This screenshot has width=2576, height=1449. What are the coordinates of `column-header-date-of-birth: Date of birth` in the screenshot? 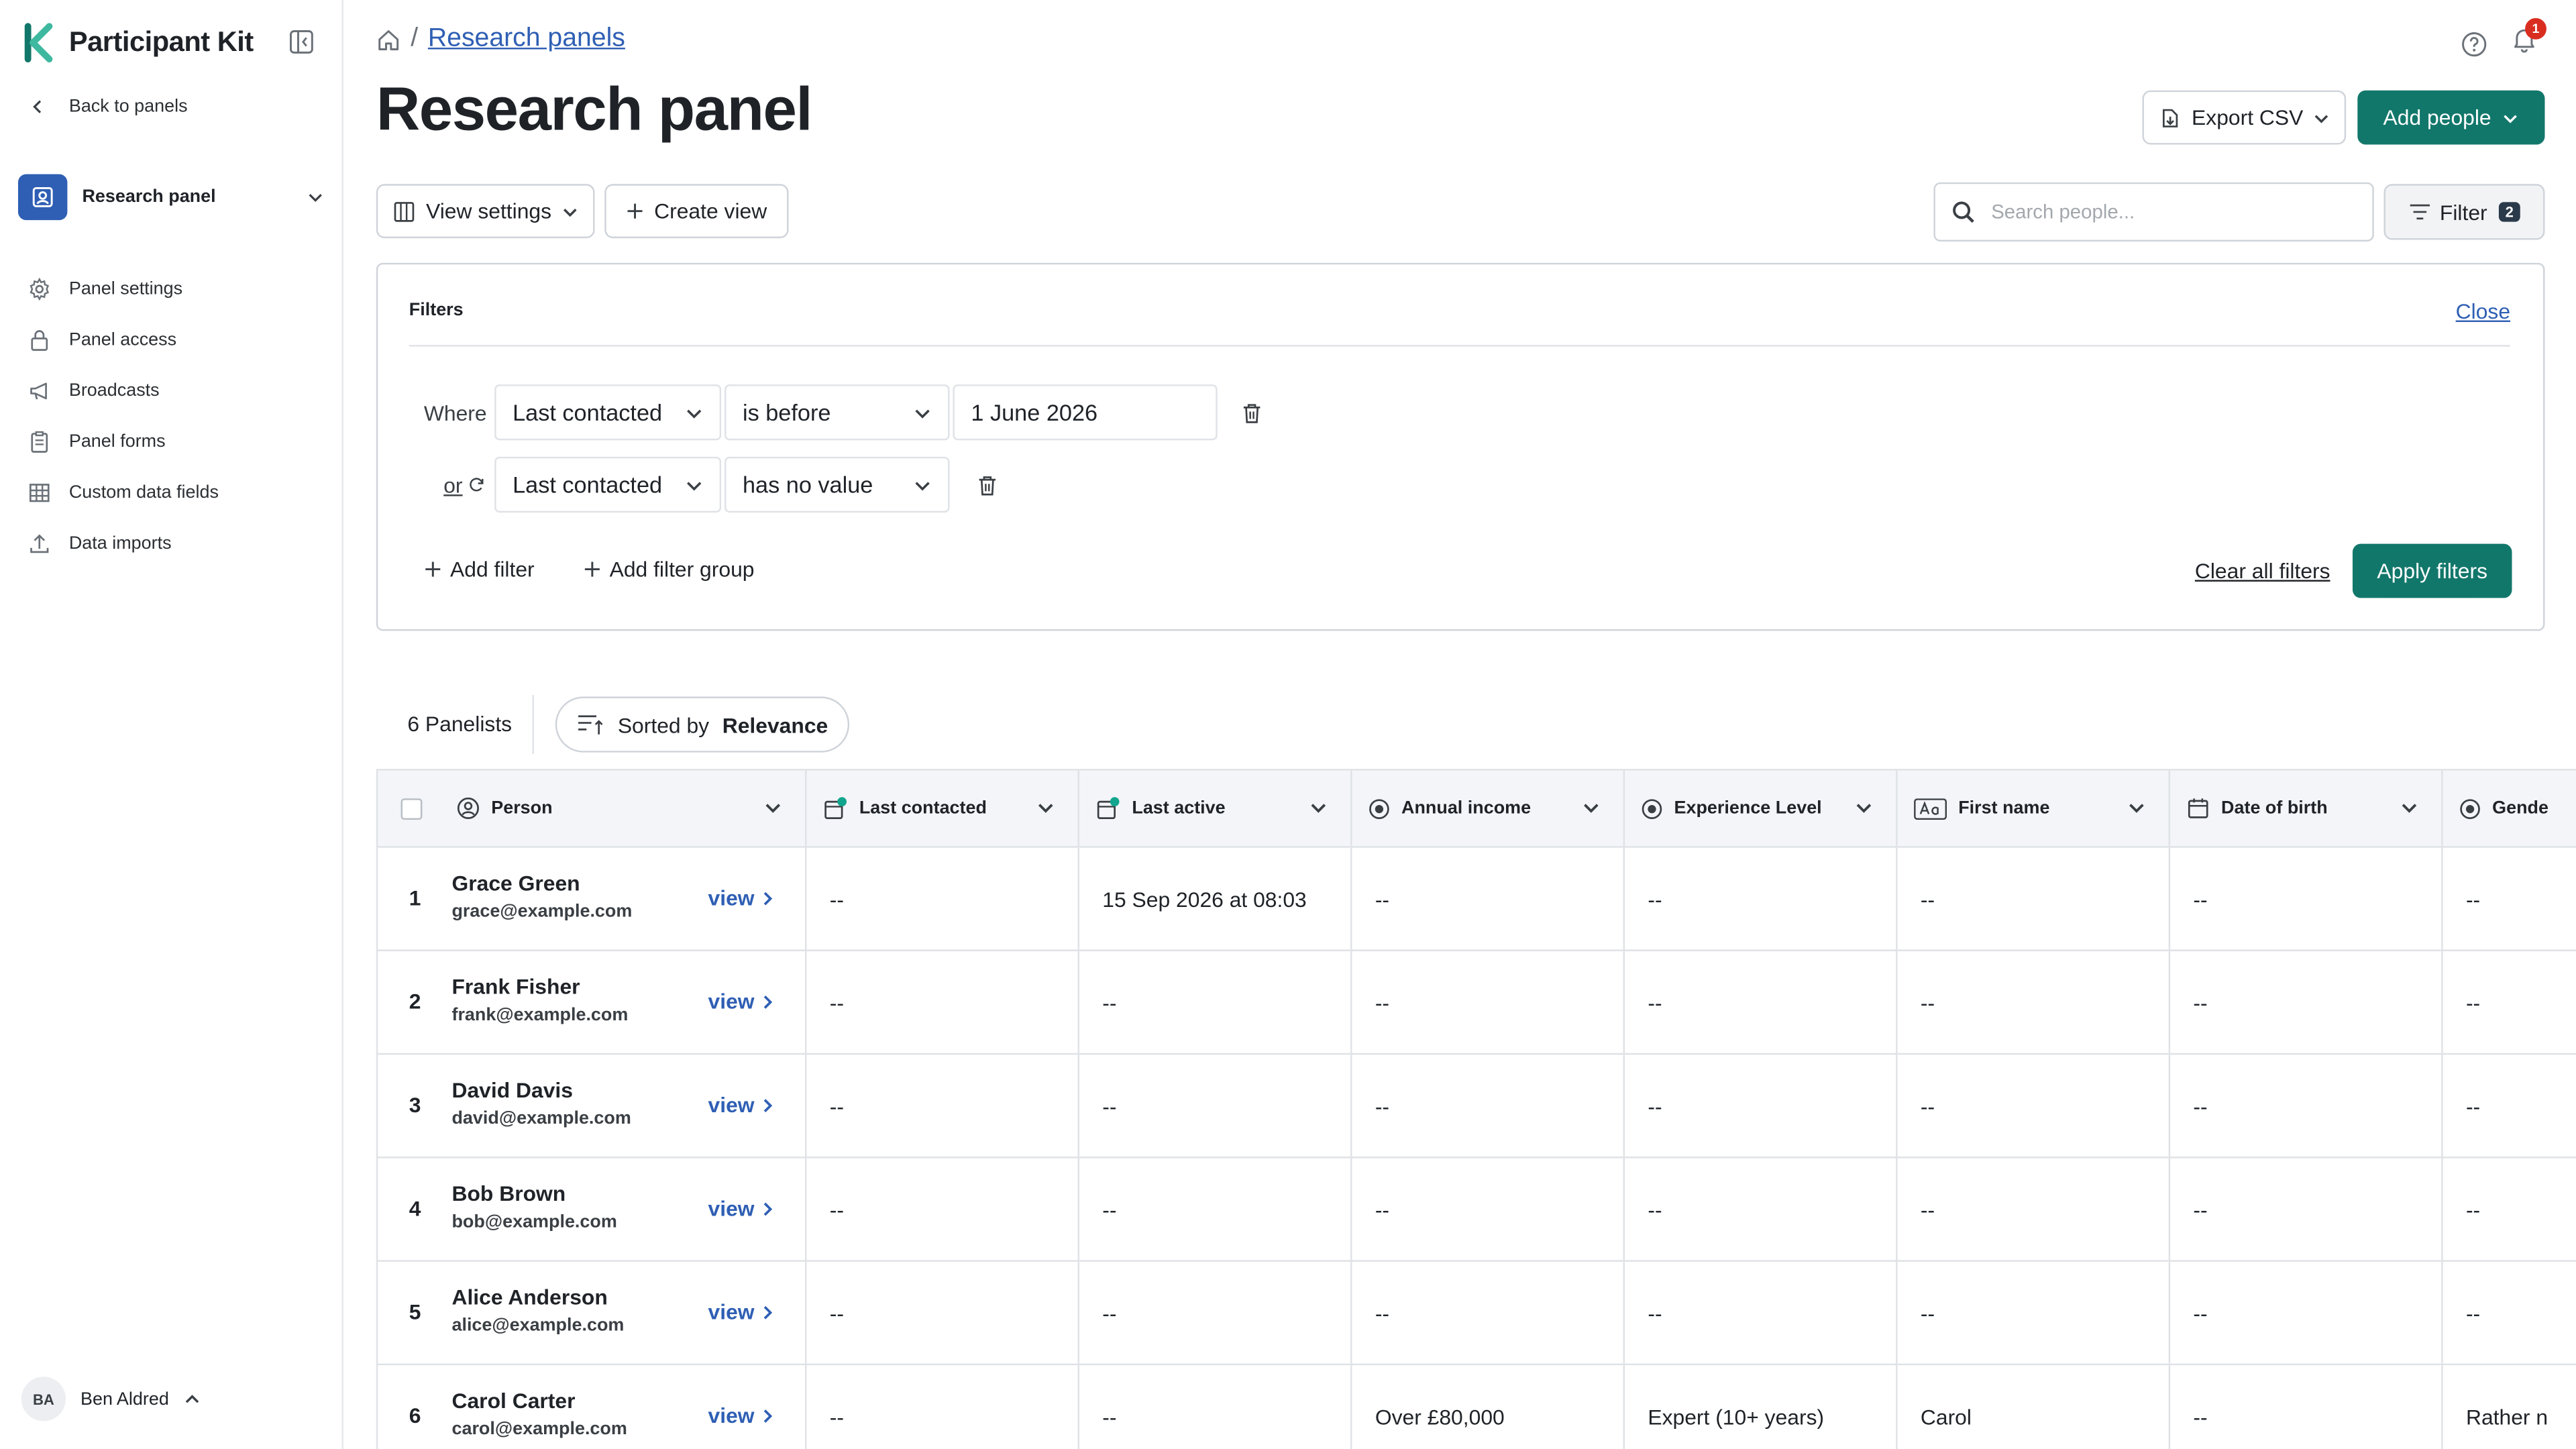 It's located at (2306, 808).